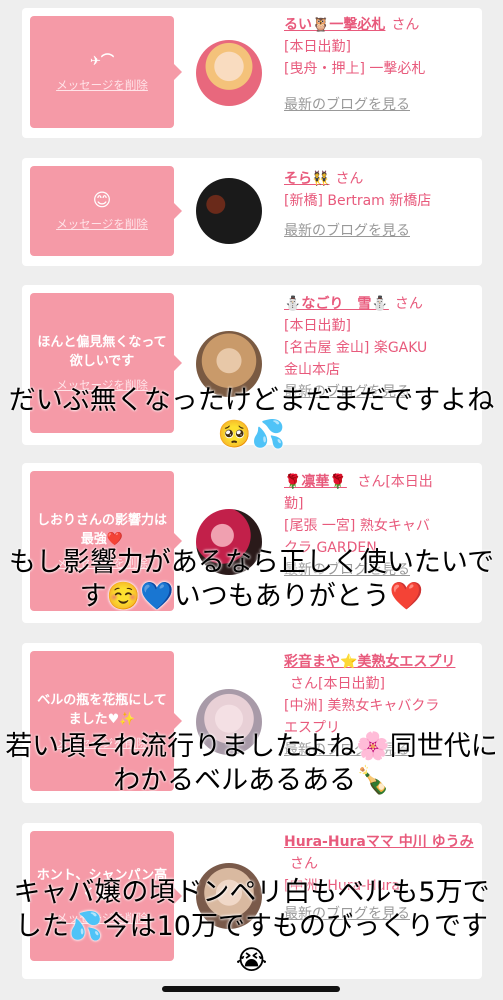  I want to click on info-line: さん[本日出, so click(395, 482).